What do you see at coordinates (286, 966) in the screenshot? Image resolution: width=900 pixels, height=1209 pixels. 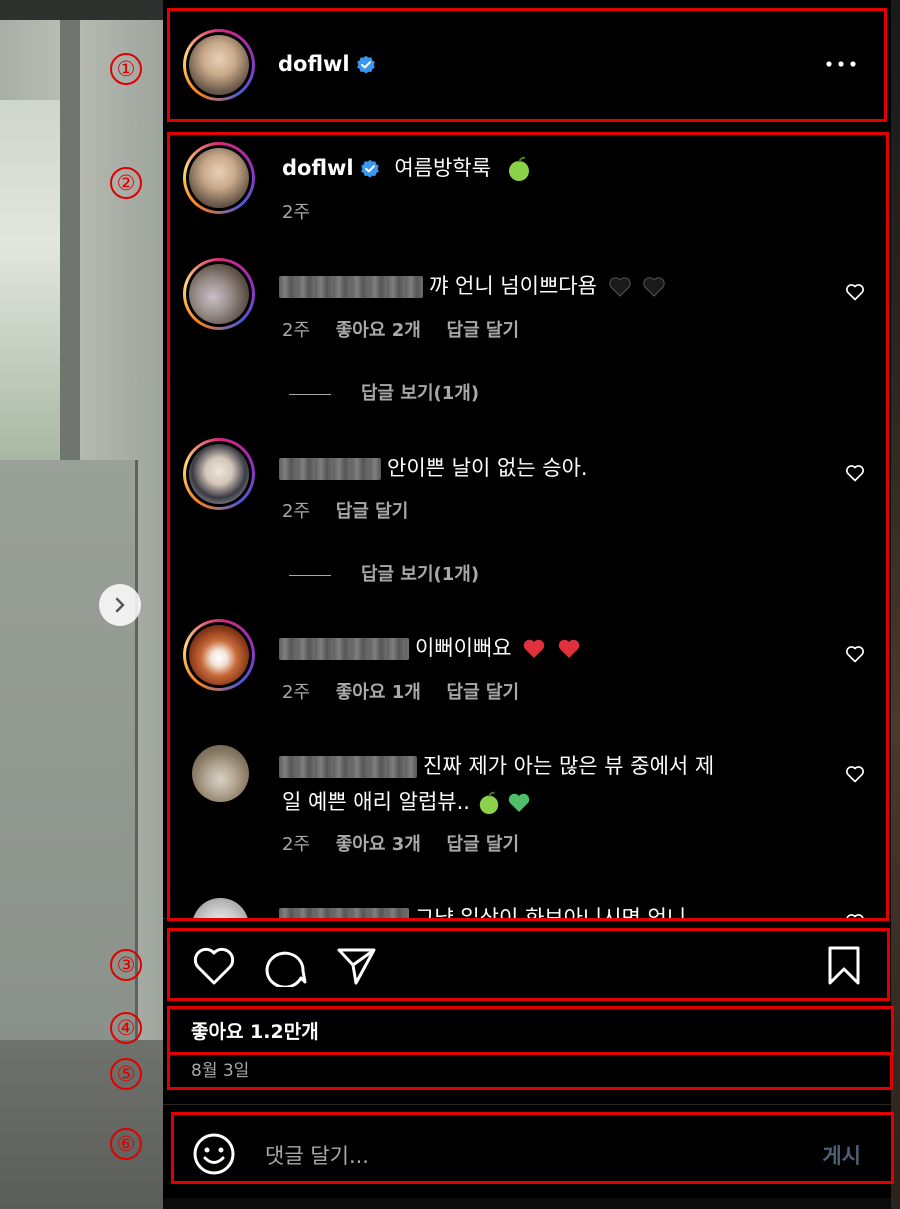 I see `comment-icon` at bounding box center [286, 966].